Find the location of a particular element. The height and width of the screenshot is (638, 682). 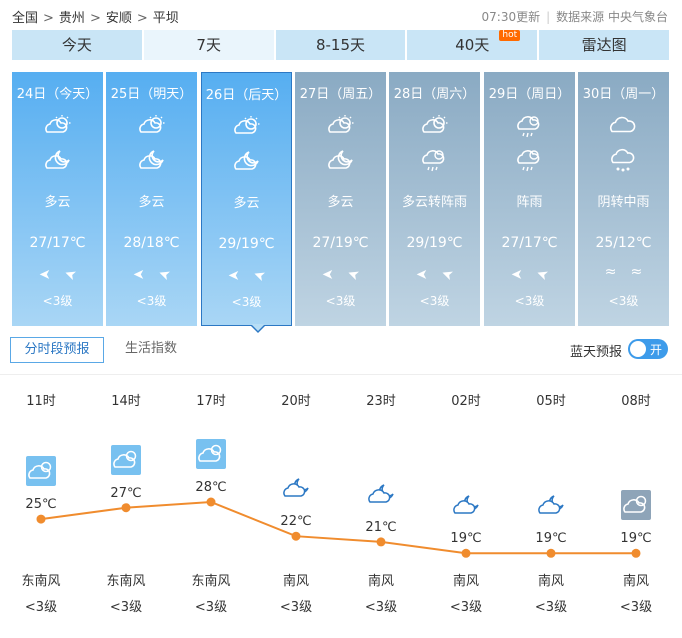

day-temperature: 29/19℃ is located at coordinates (434, 243).